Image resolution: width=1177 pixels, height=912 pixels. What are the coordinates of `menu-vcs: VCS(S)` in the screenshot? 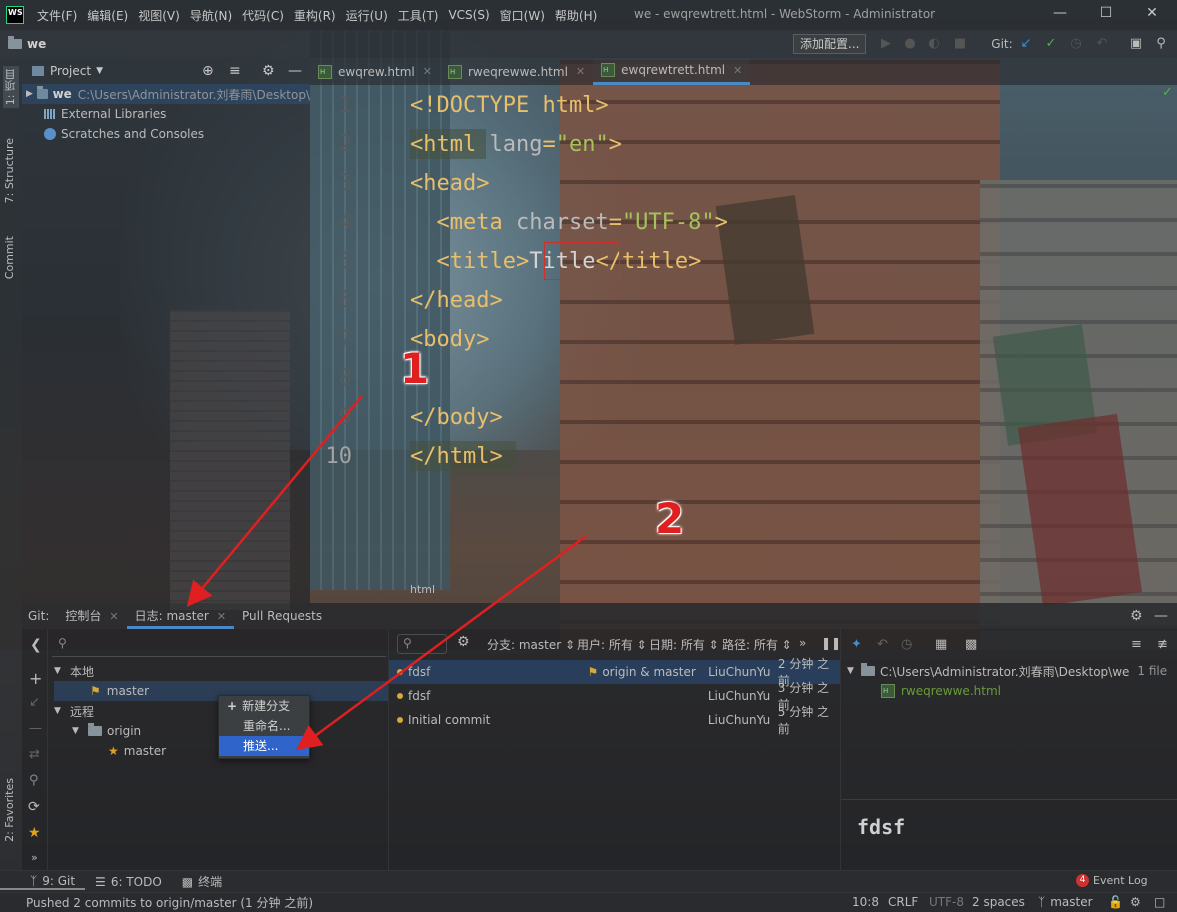 It's located at (468, 15).